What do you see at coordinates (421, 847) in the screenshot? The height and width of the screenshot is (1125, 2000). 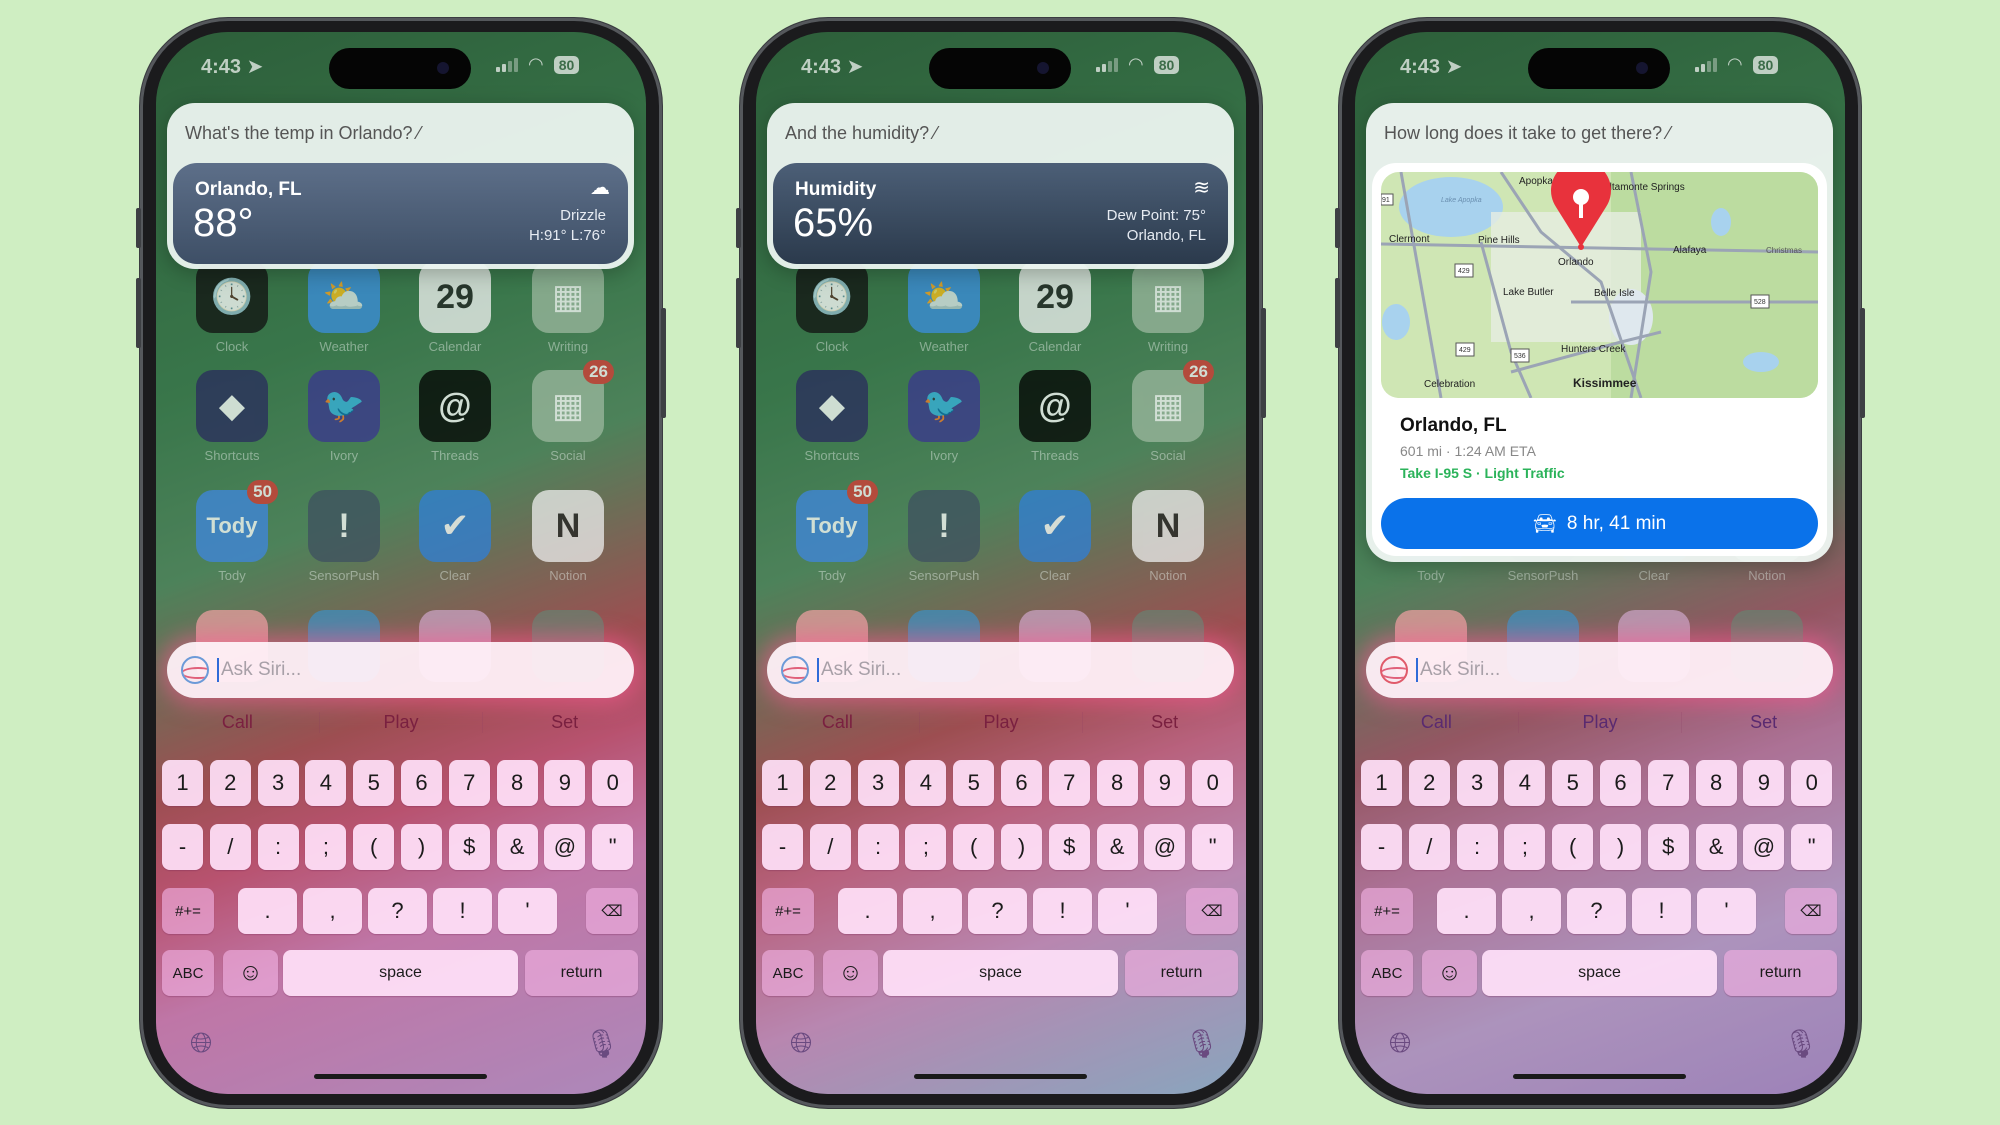 I see `key-symbol: )` at bounding box center [421, 847].